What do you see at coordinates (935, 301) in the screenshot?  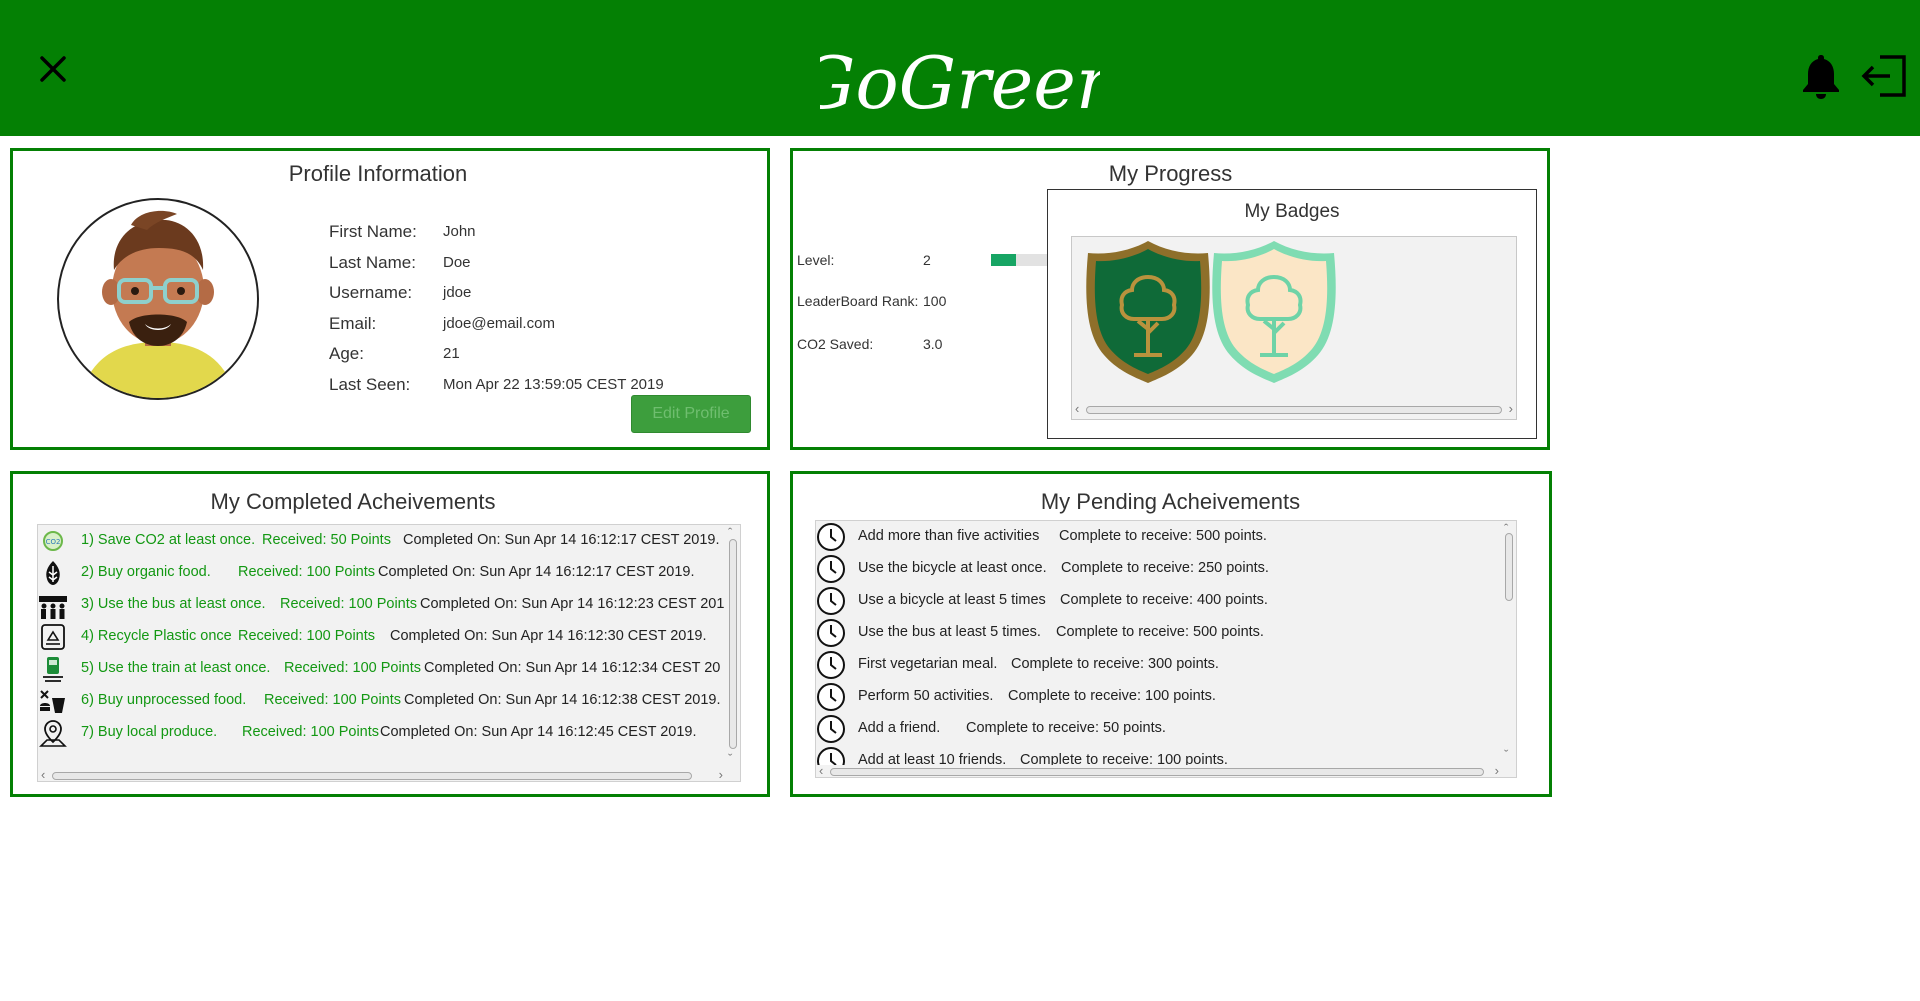 I see `rank-value: 100` at bounding box center [935, 301].